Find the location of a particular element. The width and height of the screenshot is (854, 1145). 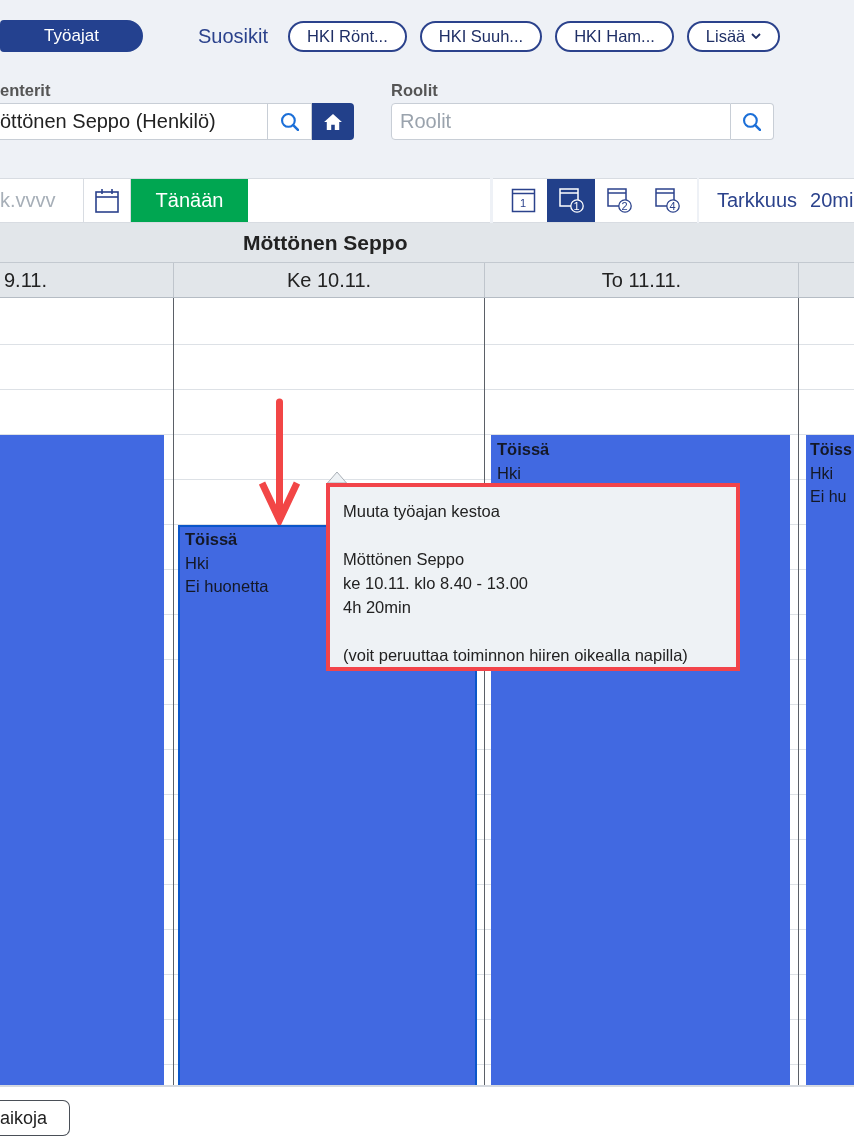

event-room: Ei huonetta is located at coordinates (227, 586).